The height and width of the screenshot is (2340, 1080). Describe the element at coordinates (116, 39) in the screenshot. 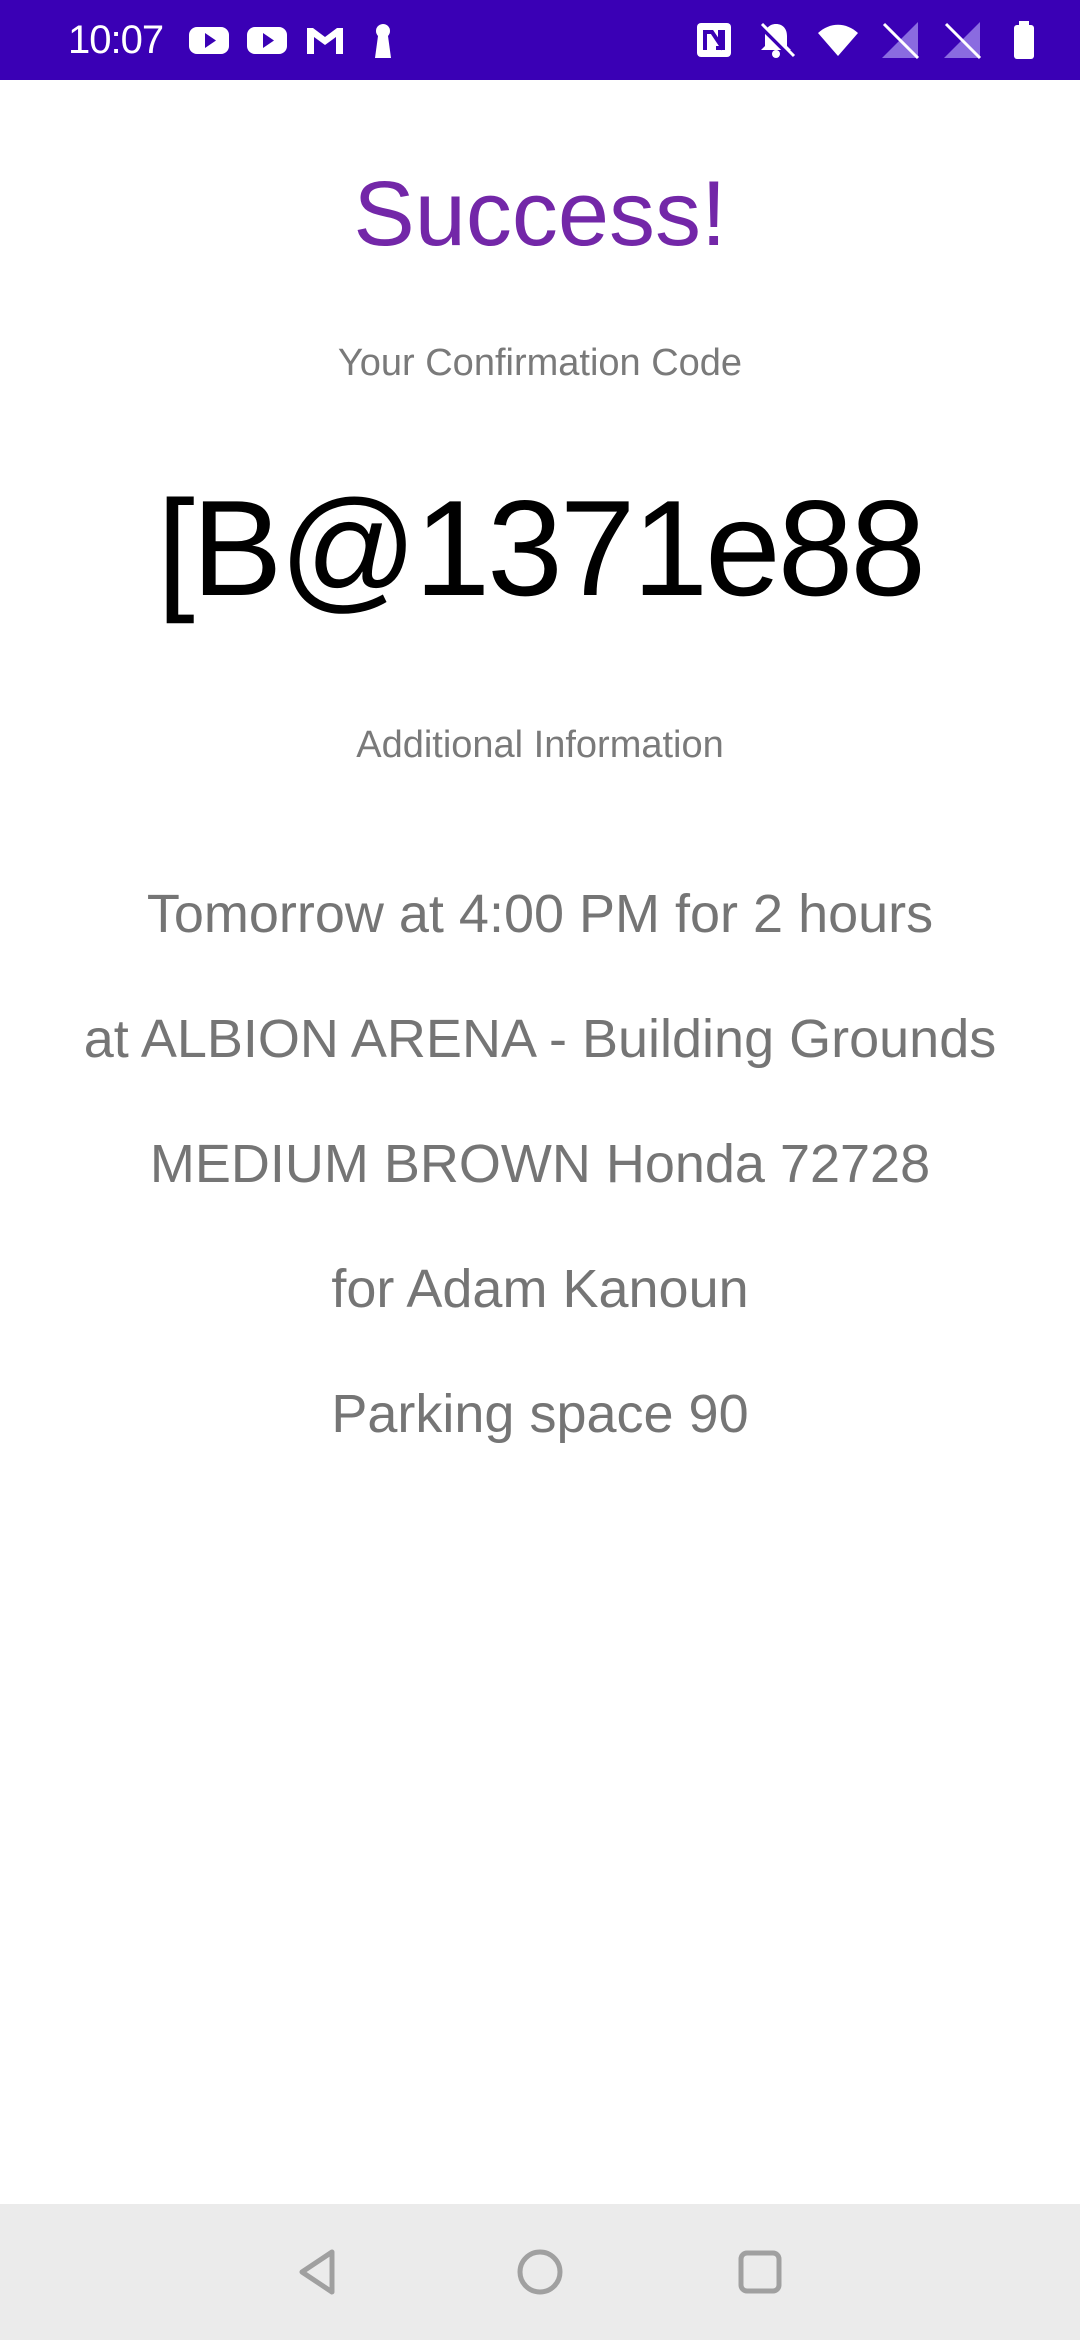

I see `status-time: 10:07` at that location.